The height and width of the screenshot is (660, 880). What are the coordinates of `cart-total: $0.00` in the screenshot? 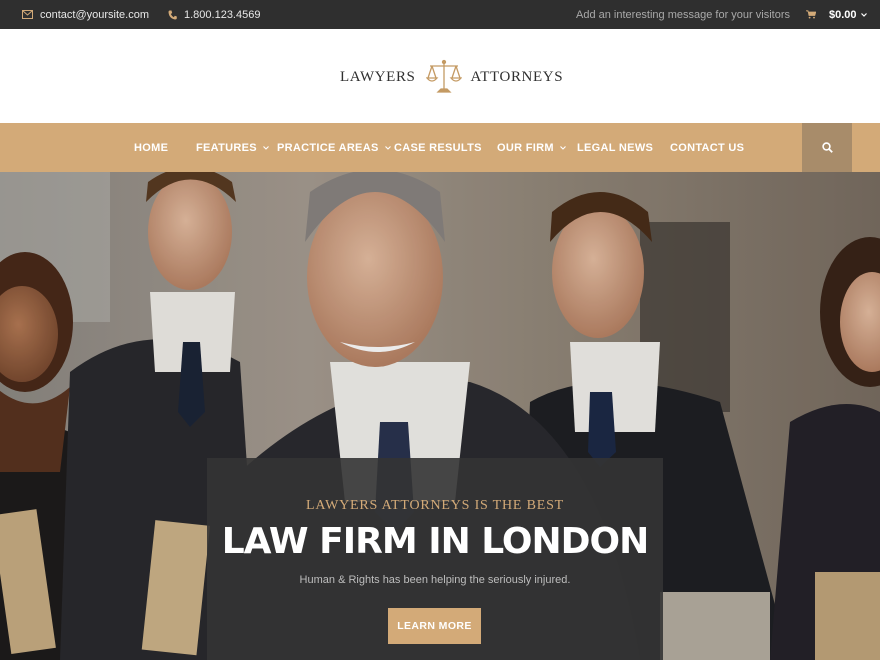 It's located at (843, 14).